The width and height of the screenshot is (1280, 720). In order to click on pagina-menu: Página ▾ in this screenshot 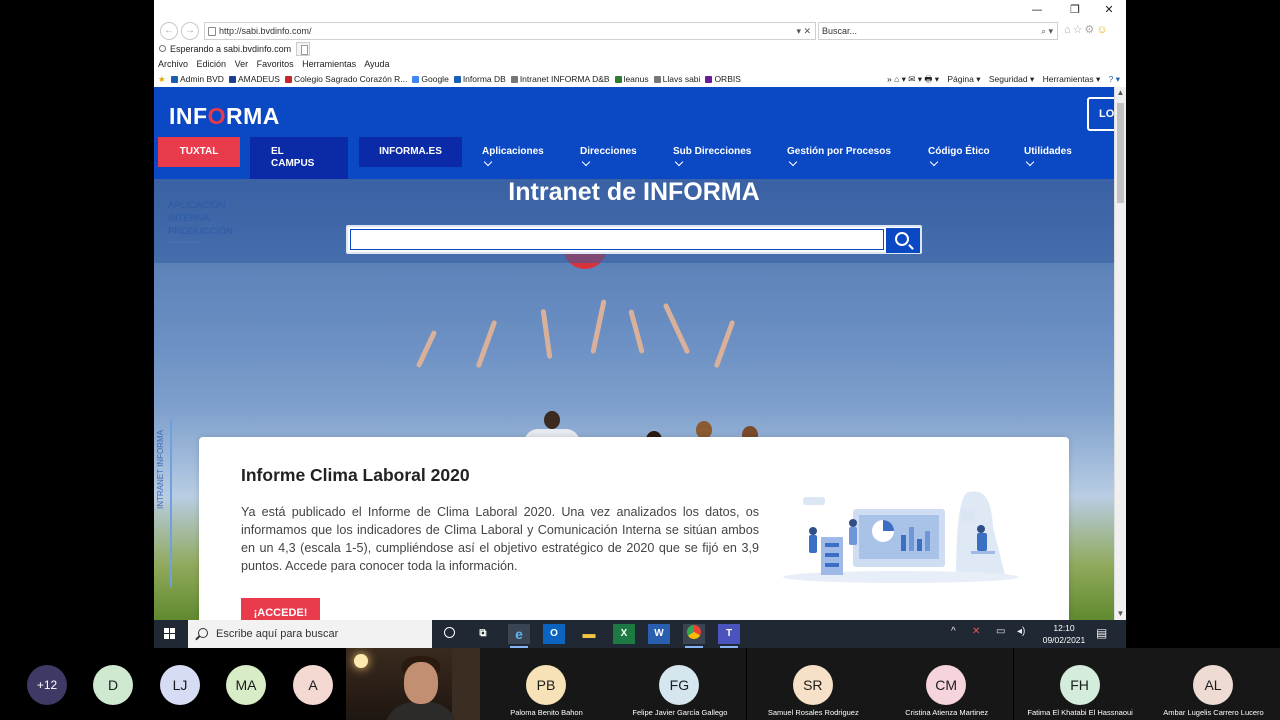, I will do `click(963, 79)`.